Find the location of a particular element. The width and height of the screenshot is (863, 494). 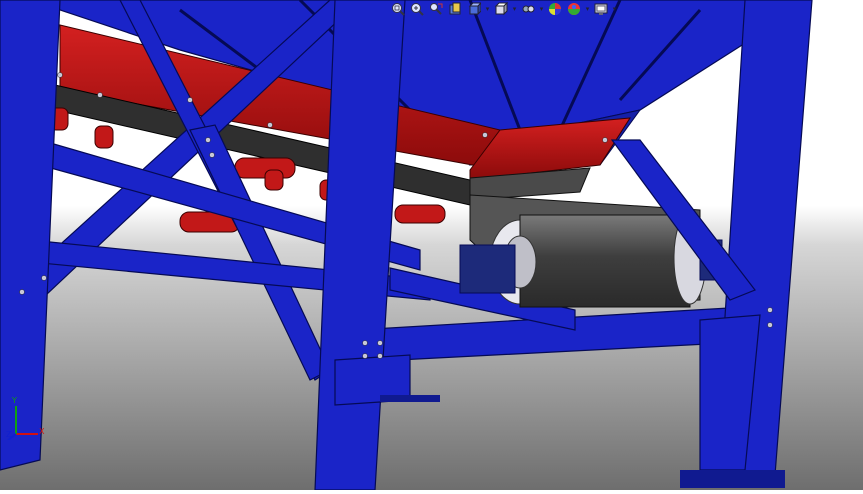

section-view-icon is located at coordinates (455, 8).